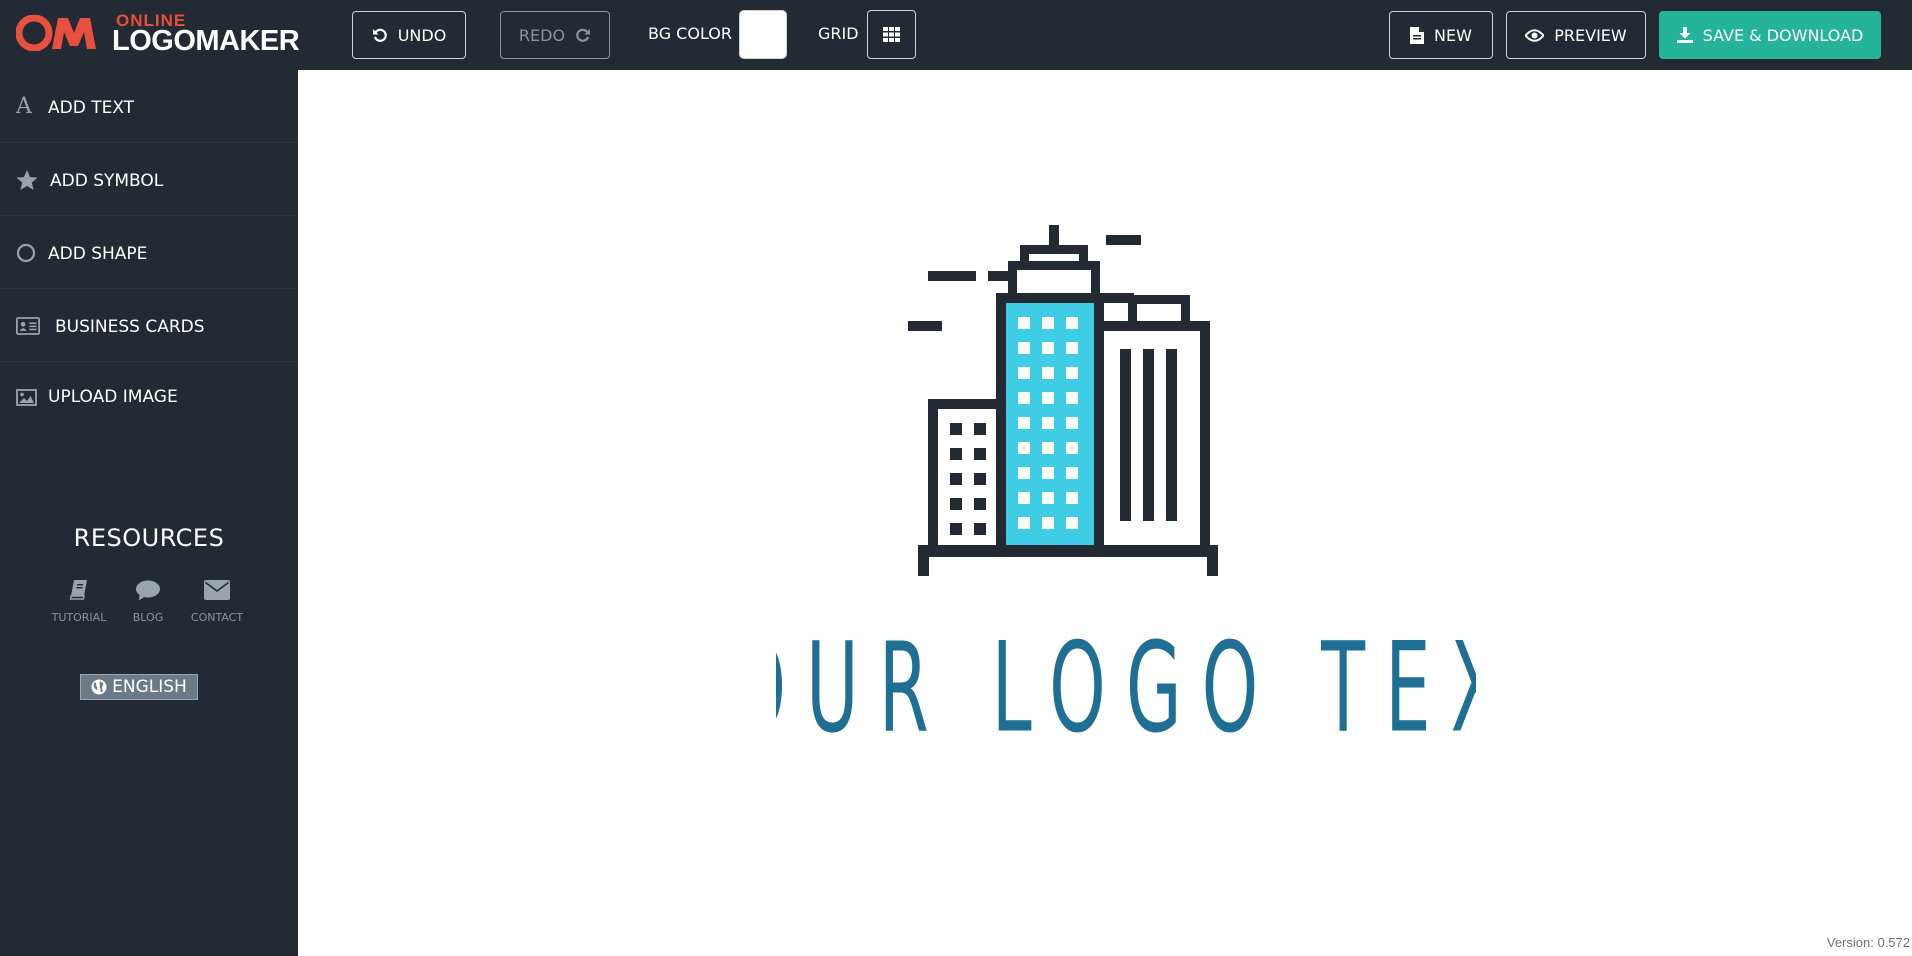 The height and width of the screenshot is (956, 1912). I want to click on resource-tutorial: TUTORIAL, so click(79, 599).